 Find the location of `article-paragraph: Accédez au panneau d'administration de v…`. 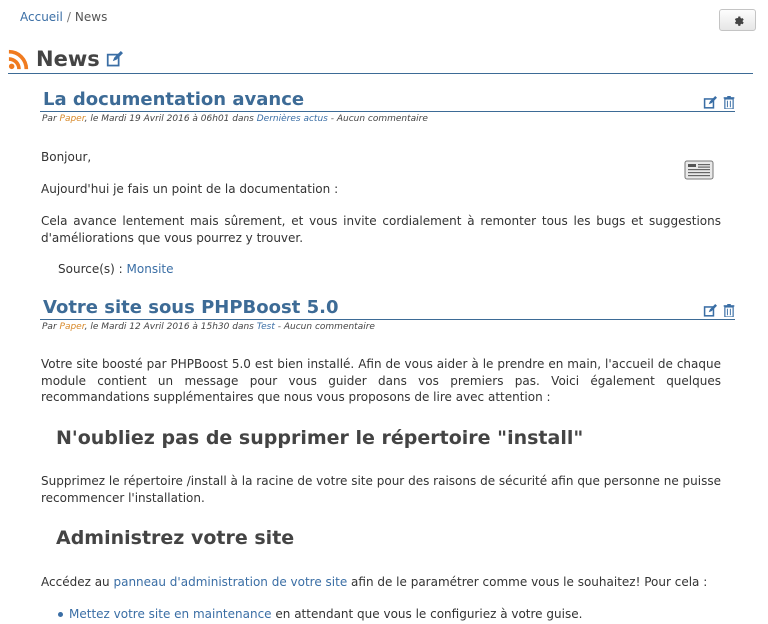

article-paragraph: Accédez au panneau d'administration de v… is located at coordinates (381, 582).